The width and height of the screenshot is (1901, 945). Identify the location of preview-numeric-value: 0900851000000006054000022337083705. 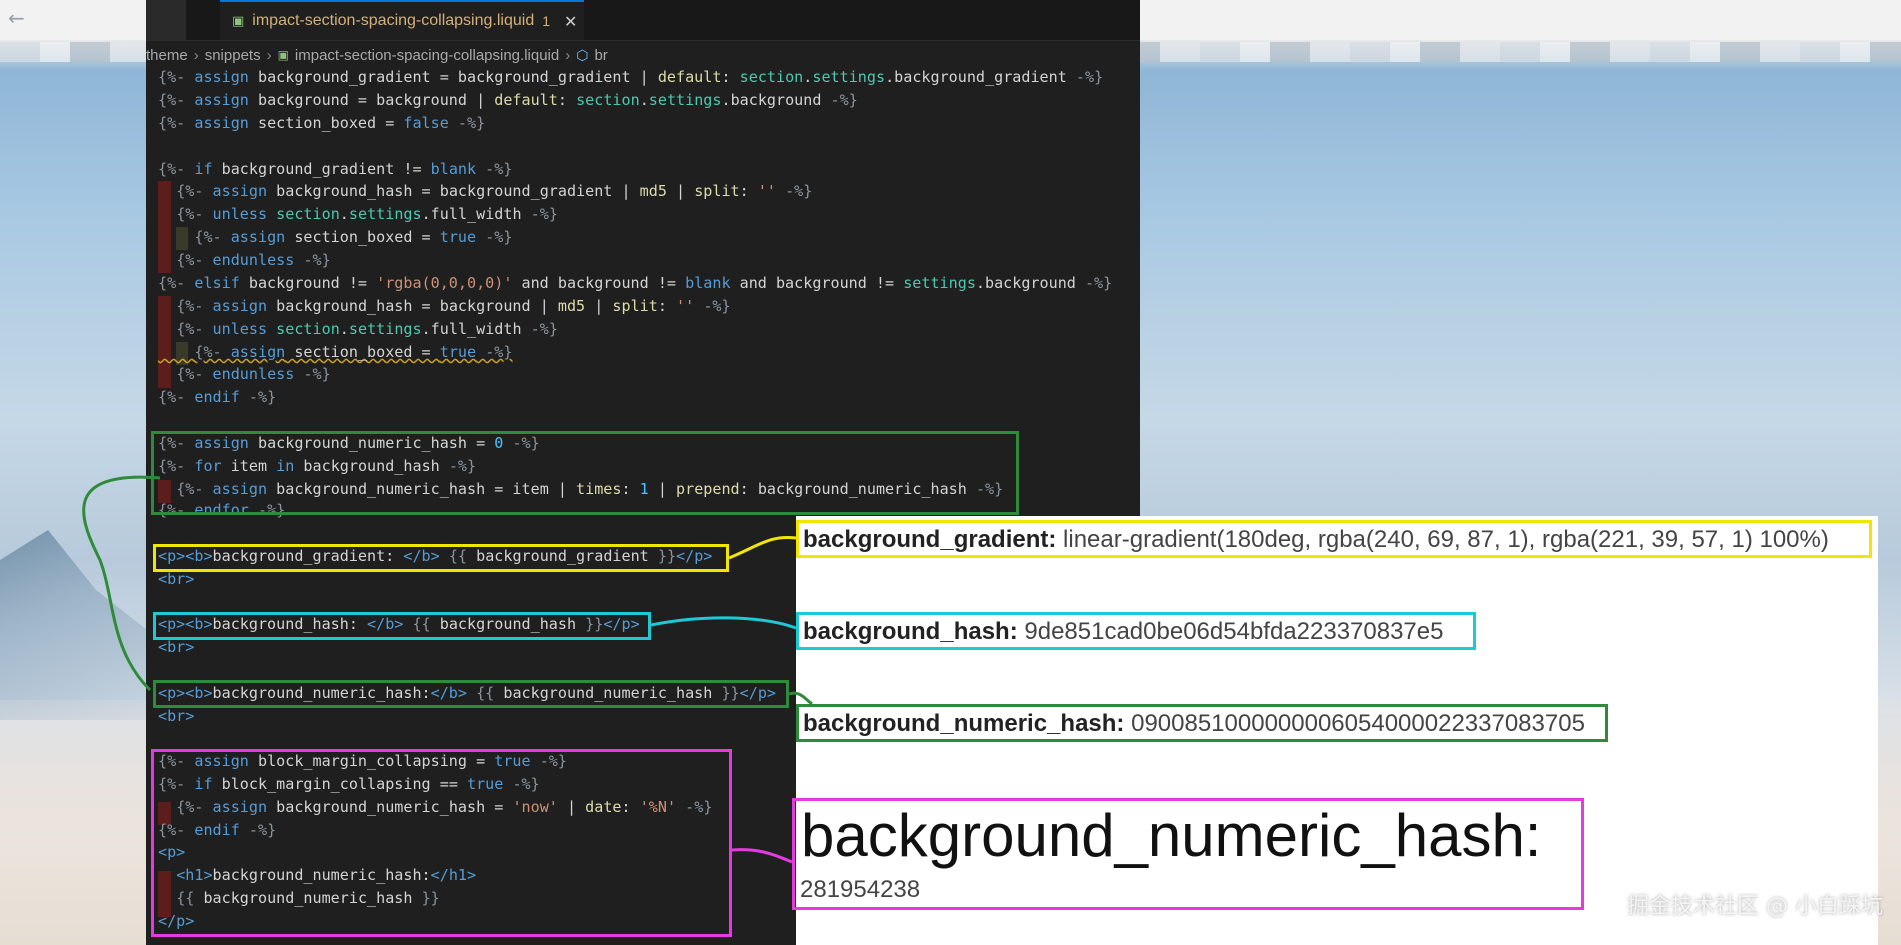
(1358, 723).